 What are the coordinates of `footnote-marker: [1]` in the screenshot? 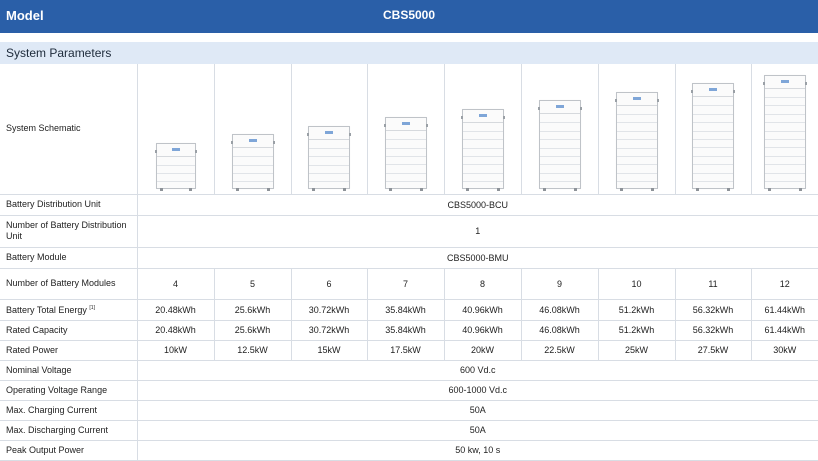 It's located at (92, 308).